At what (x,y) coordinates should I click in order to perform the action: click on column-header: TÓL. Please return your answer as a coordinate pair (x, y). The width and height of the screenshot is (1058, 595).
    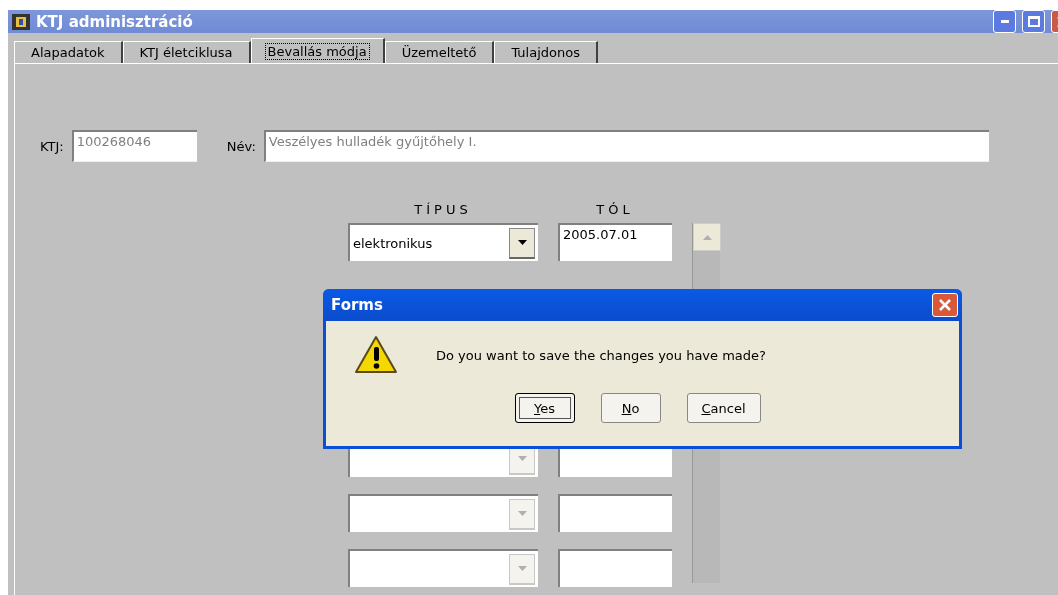
    Looking at the image, I should click on (615, 210).